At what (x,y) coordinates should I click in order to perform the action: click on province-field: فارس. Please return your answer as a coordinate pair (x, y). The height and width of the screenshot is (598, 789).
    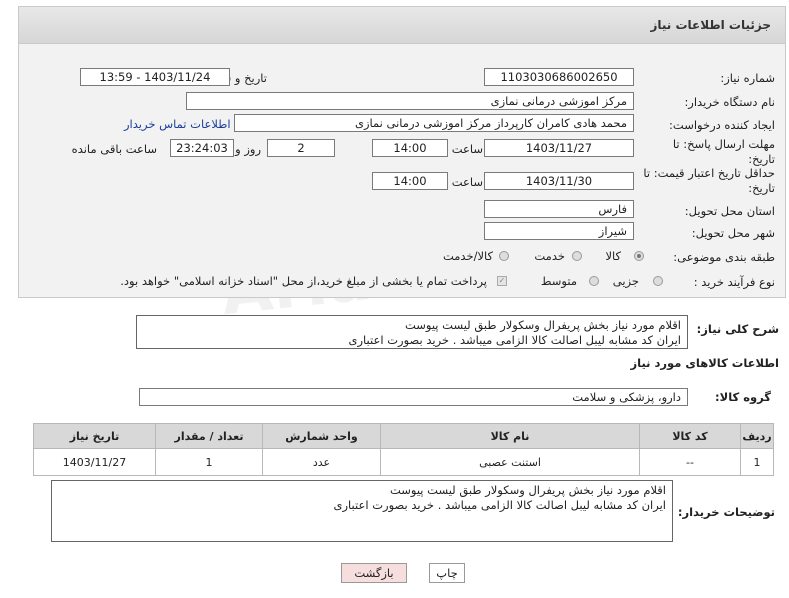
    Looking at the image, I should click on (559, 209).